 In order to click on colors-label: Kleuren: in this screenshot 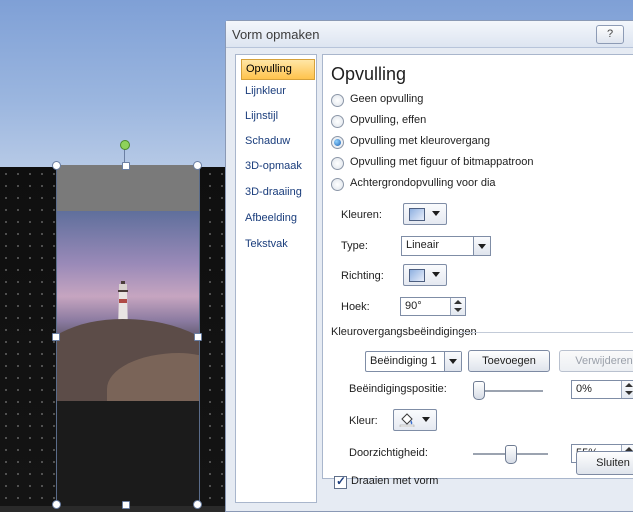, I will do `click(361, 215)`.